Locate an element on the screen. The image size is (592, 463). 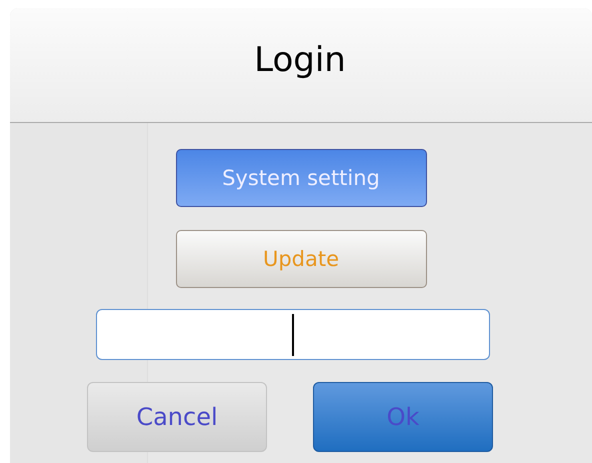
cancel-button: Cancel is located at coordinates (177, 417).